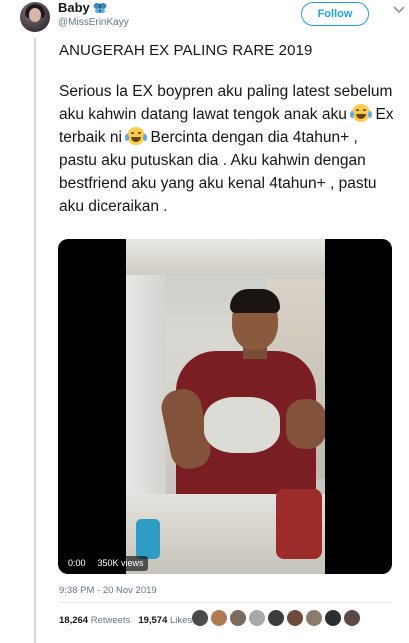 Image resolution: width=409 pixels, height=643 pixels. What do you see at coordinates (181, 620) in the screenshot?
I see `likes-label: Likes` at bounding box center [181, 620].